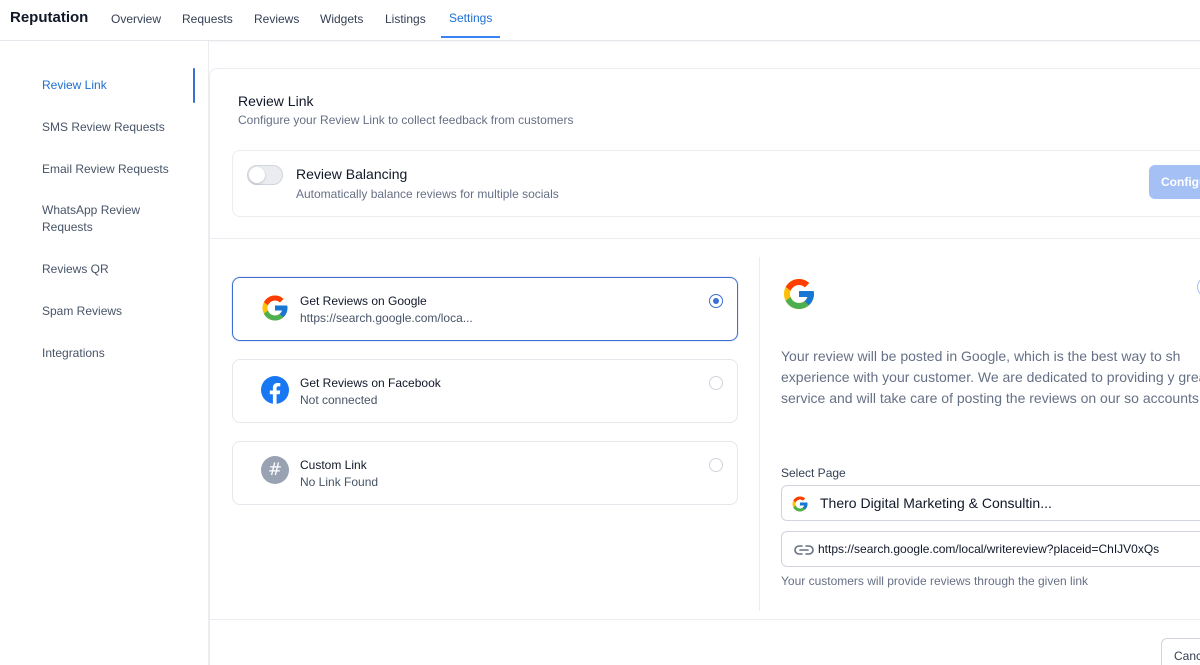 The image size is (1200, 665). Describe the element at coordinates (363, 301) in the screenshot. I see `option-google-title: Get Reviews on Google` at that location.